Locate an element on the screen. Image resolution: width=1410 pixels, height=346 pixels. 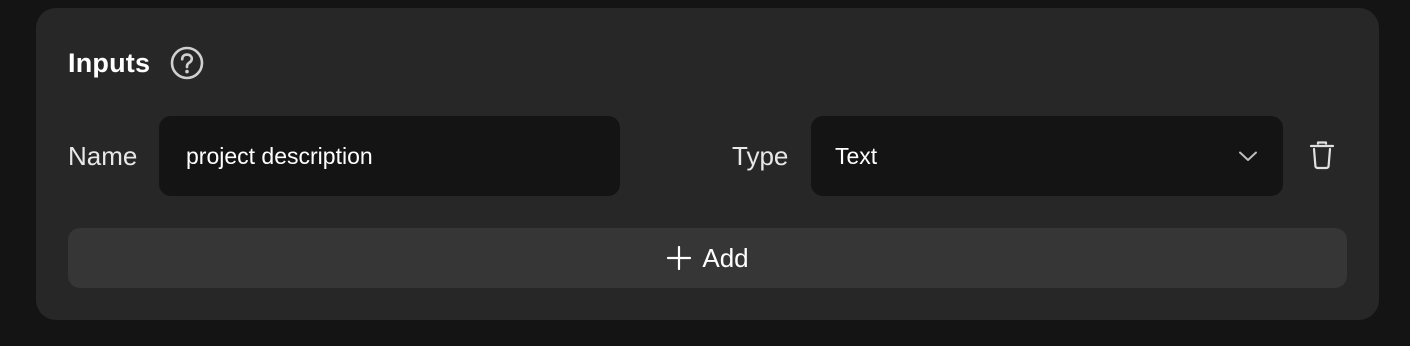
type-select: Text is located at coordinates (1047, 156).